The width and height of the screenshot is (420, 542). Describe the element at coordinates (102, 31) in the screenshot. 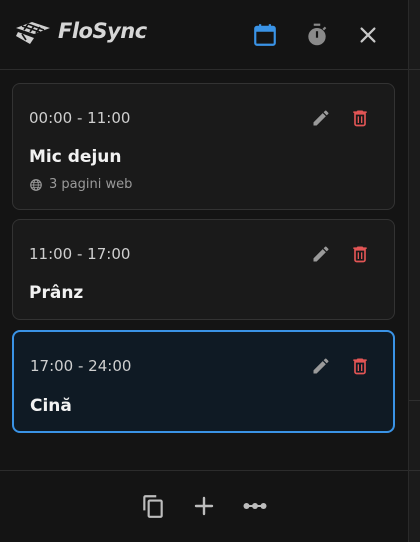

I see `app-name: FloSync` at that location.